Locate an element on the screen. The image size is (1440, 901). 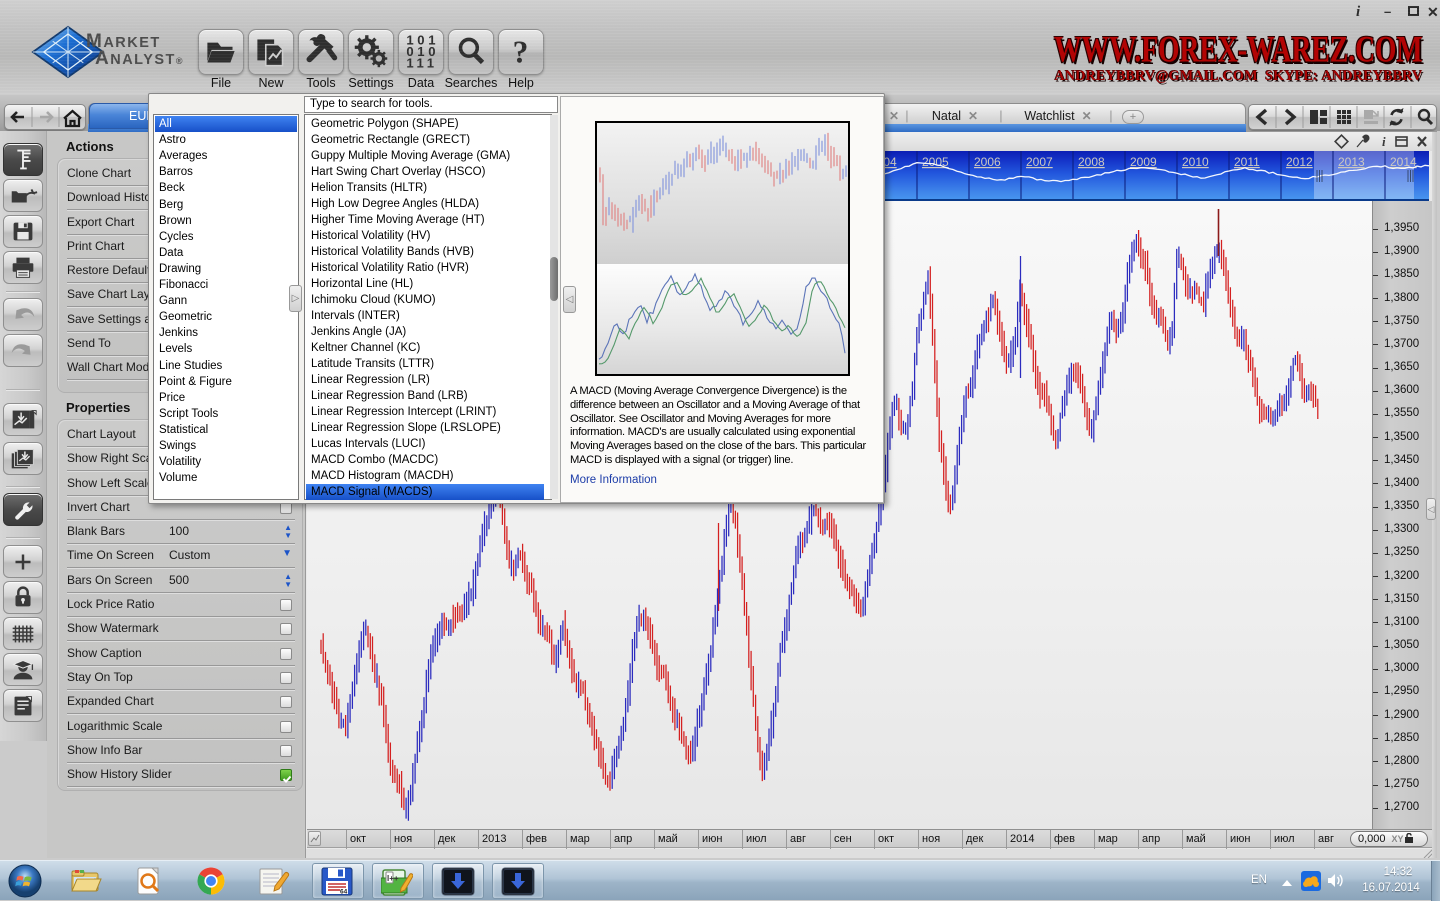
svg-text: i is located at coordinates (1384, 141).